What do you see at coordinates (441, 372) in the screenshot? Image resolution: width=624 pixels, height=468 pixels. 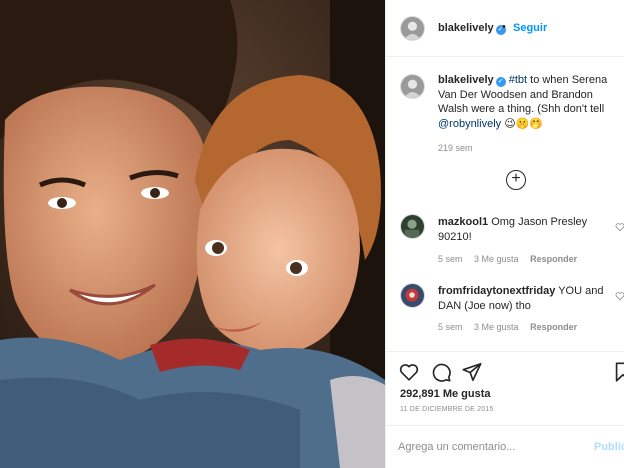 I see `comment-icon` at bounding box center [441, 372].